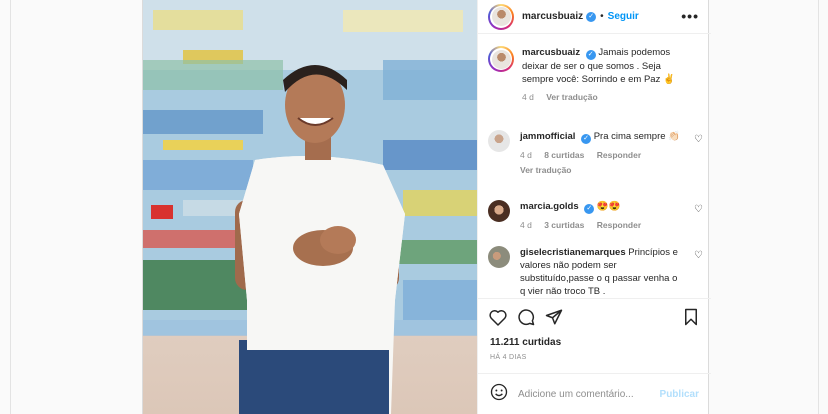 Image resolution: width=828 pixels, height=414 pixels. What do you see at coordinates (623, 16) in the screenshot?
I see `follow-button: Seguir` at bounding box center [623, 16].